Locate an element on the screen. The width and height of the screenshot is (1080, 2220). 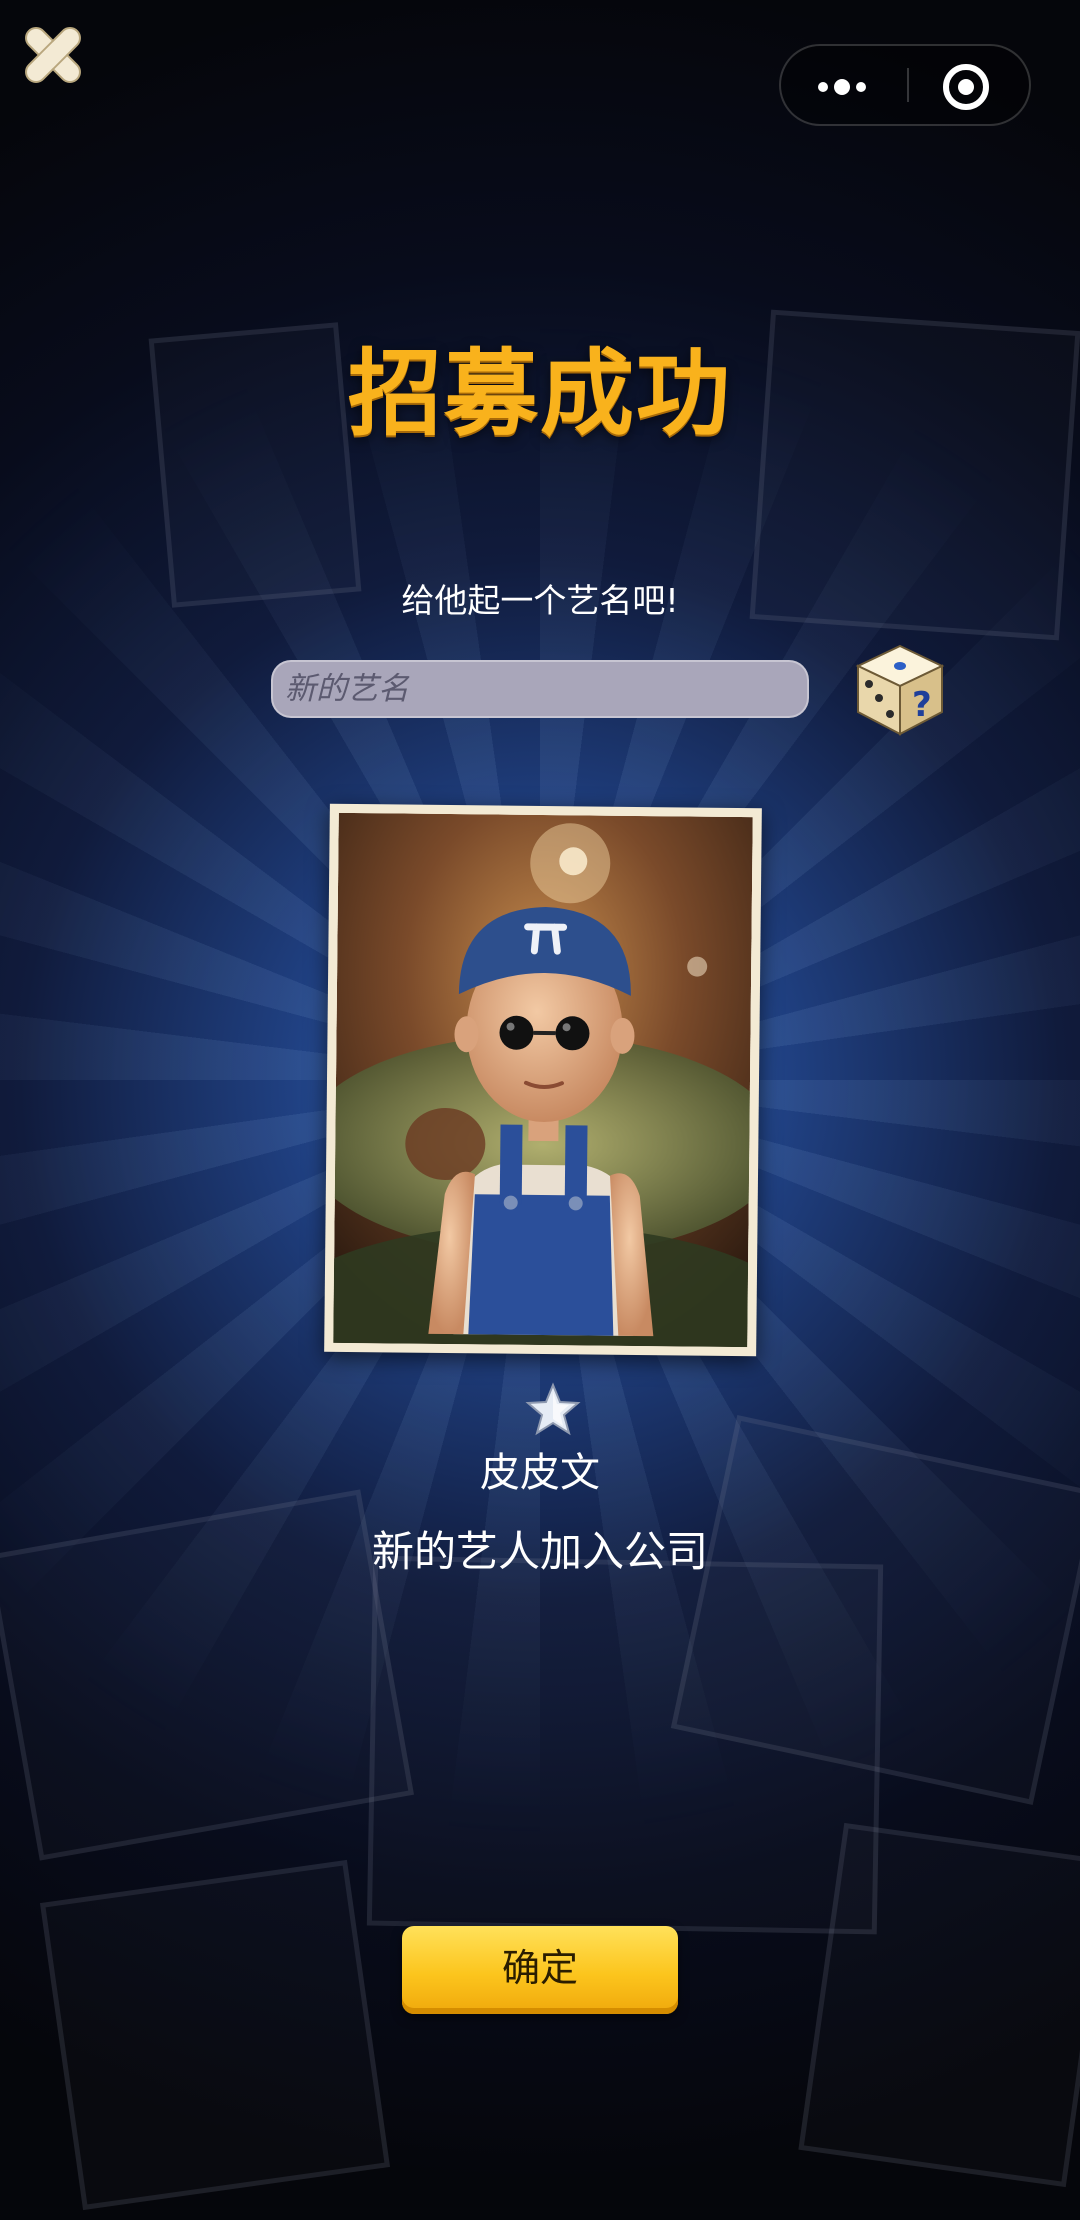
more-button is located at coordinates (843, 85).